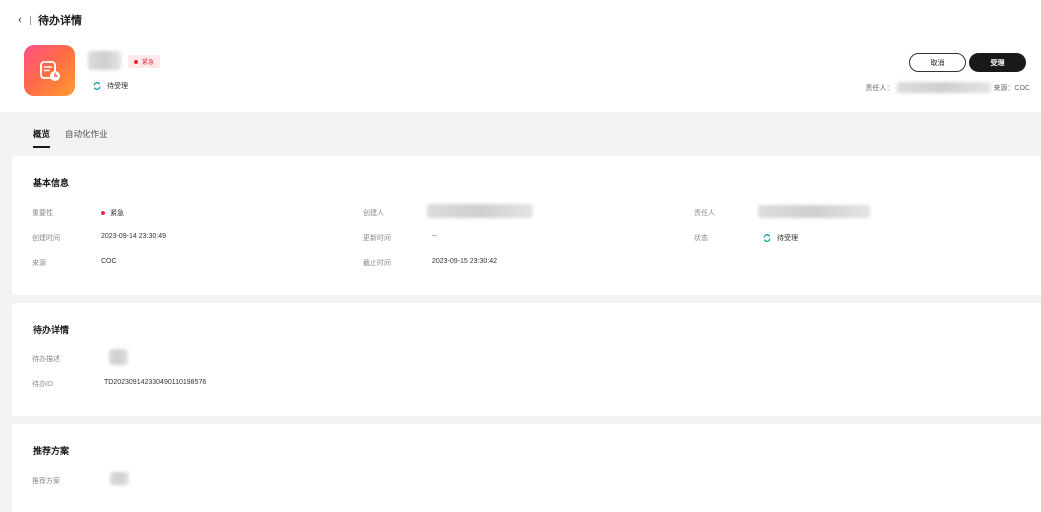 Image resolution: width=1041 pixels, height=512 pixels. Describe the element at coordinates (464, 261) in the screenshot. I see `deadline-value: 2023-09-15 23:30:42` at that location.